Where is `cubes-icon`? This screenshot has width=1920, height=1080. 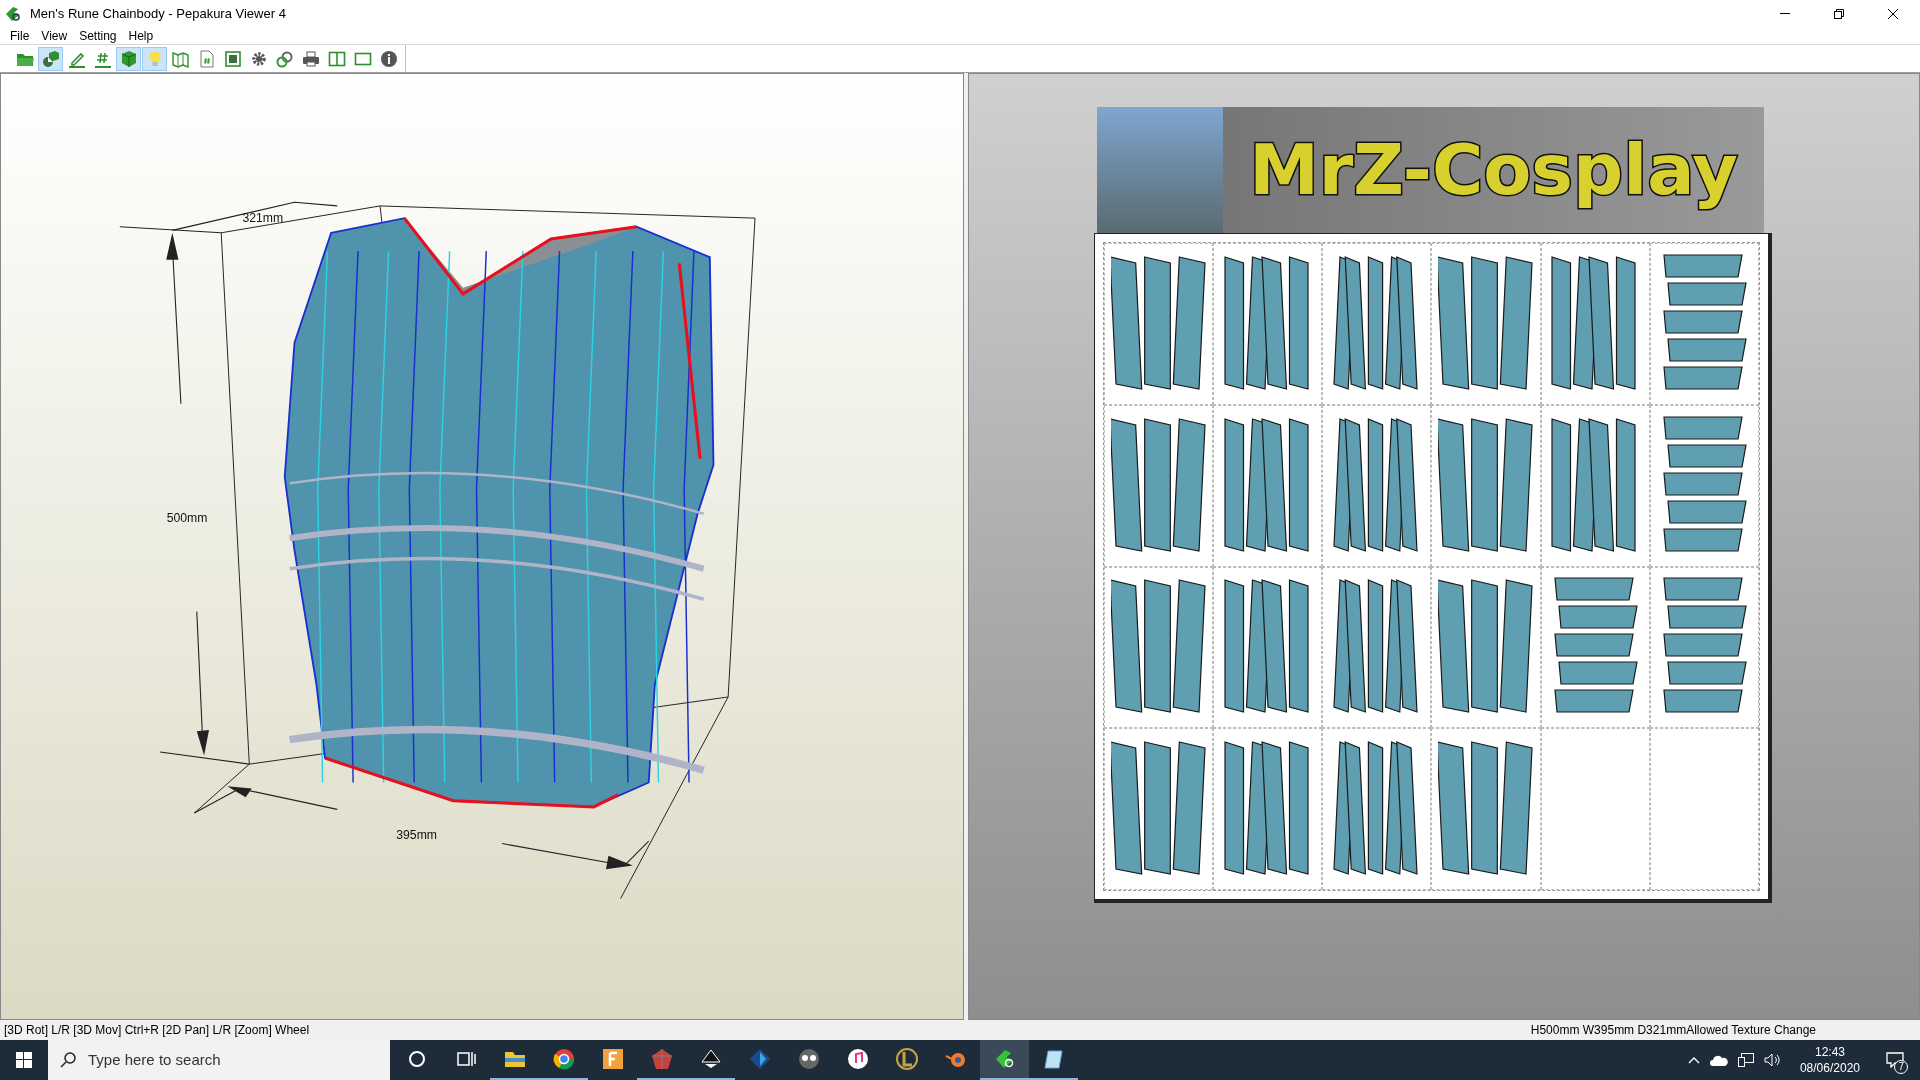
cubes-icon is located at coordinates (50, 58).